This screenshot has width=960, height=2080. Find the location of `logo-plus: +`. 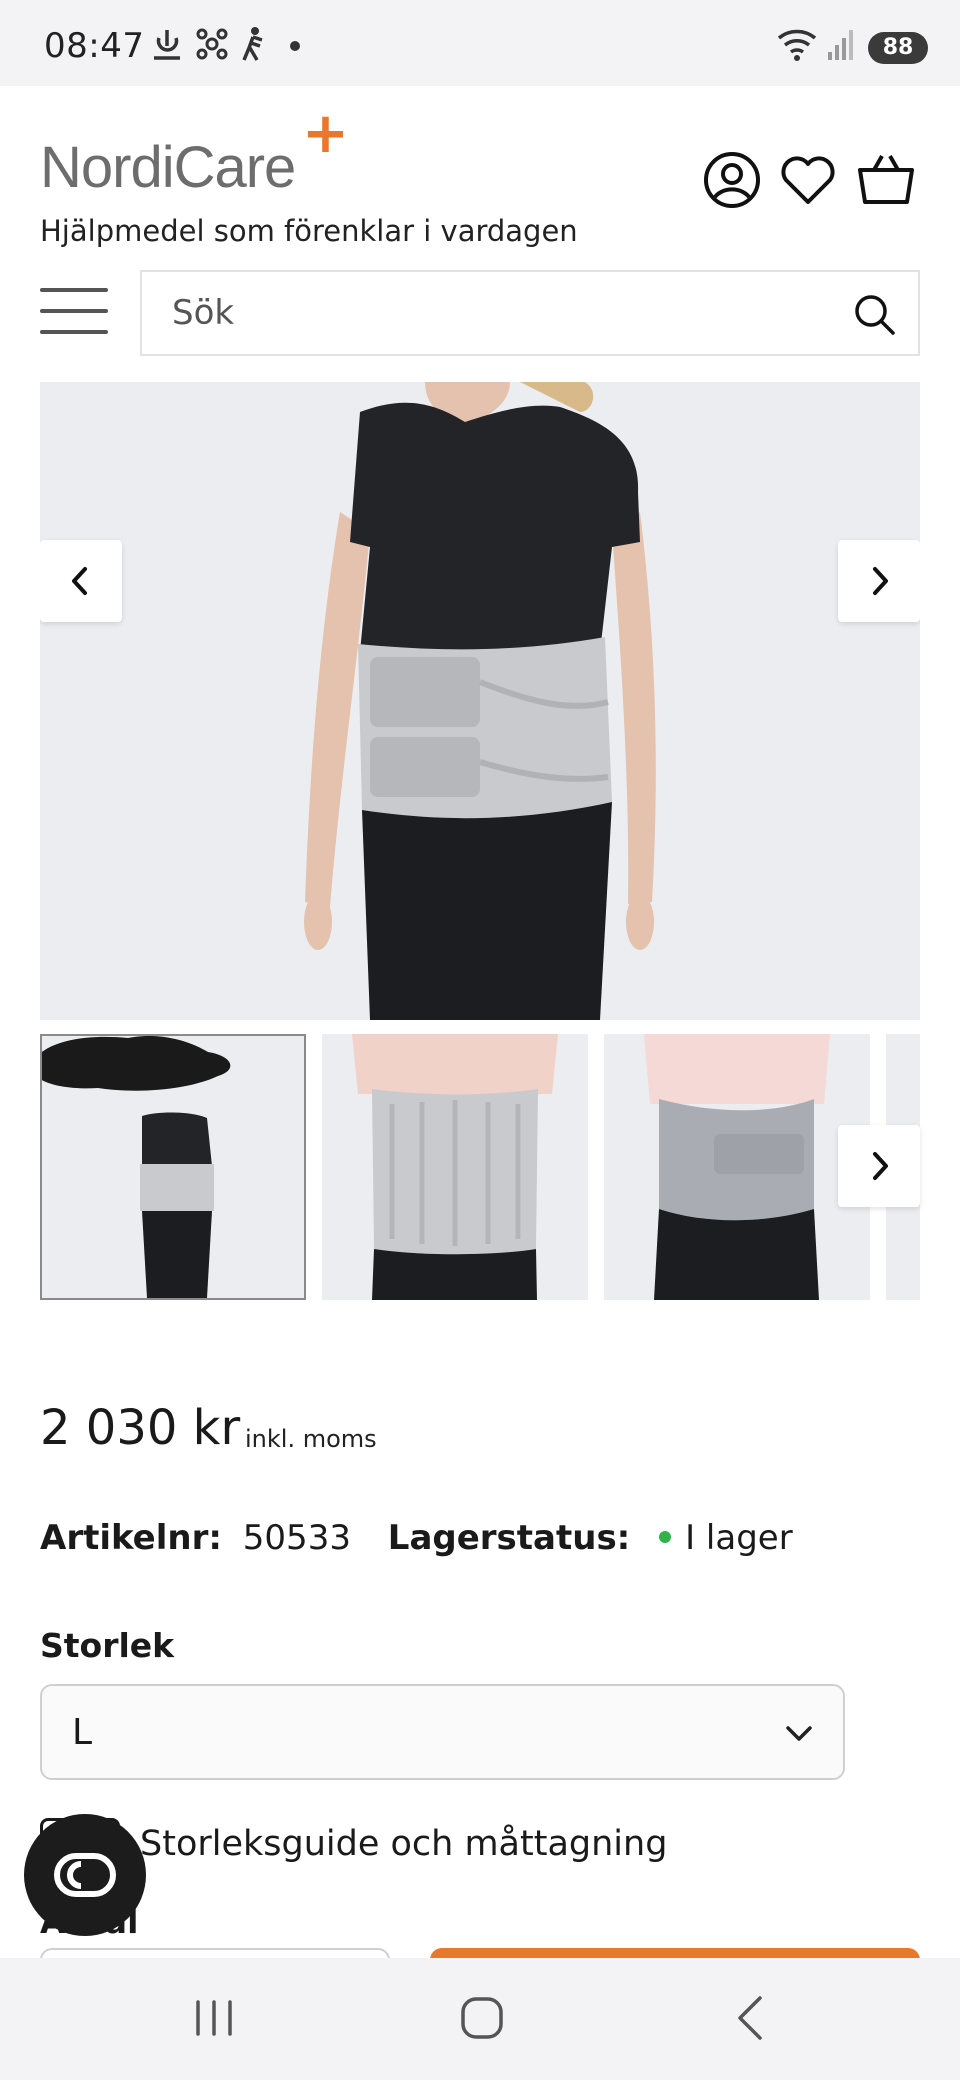

logo-plus: + is located at coordinates (325, 133).